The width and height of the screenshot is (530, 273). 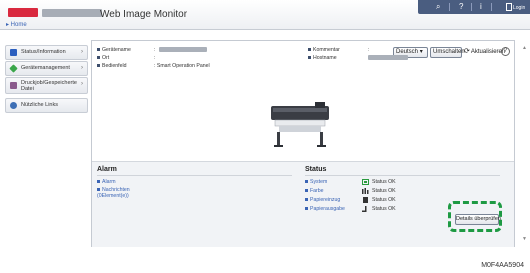 What do you see at coordinates (314, 191) in the screenshot?
I see `status-row-color: Farbe` at bounding box center [314, 191].